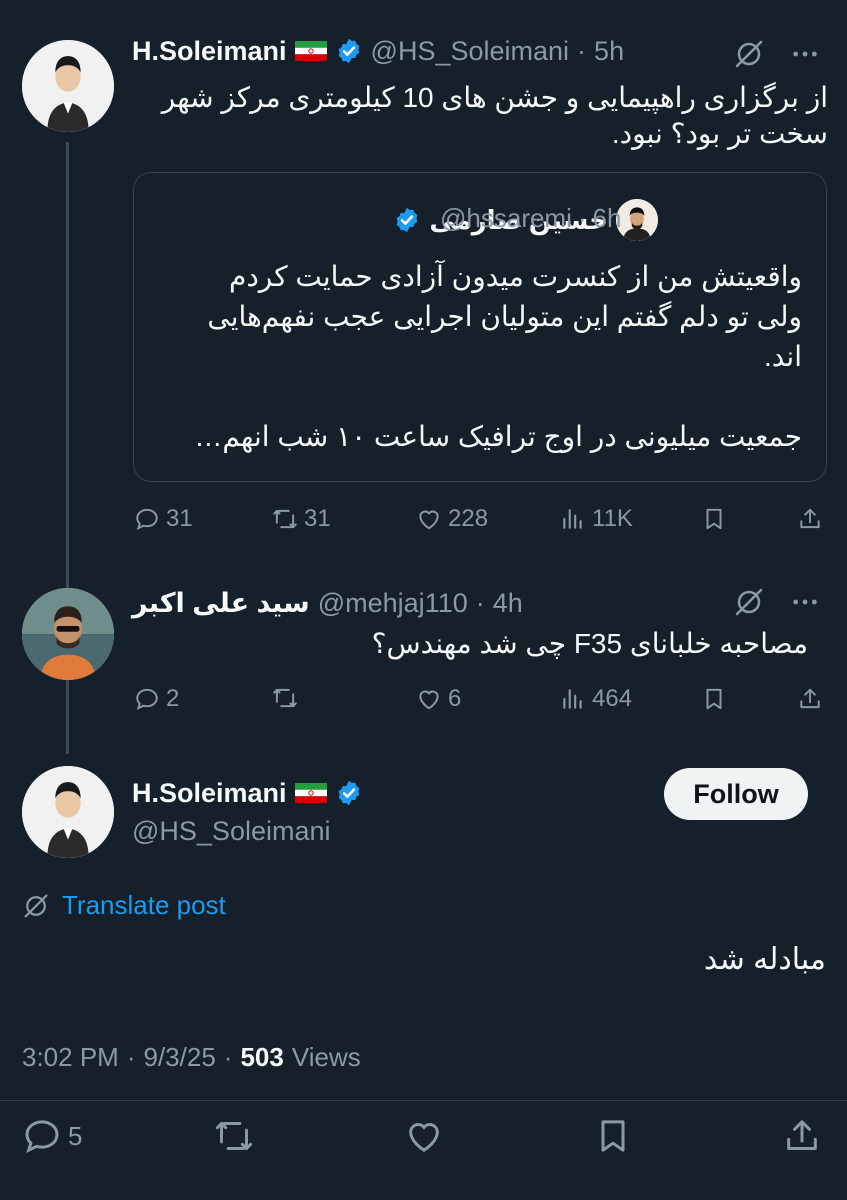  I want to click on reply-button: 5, so click(52, 1136).